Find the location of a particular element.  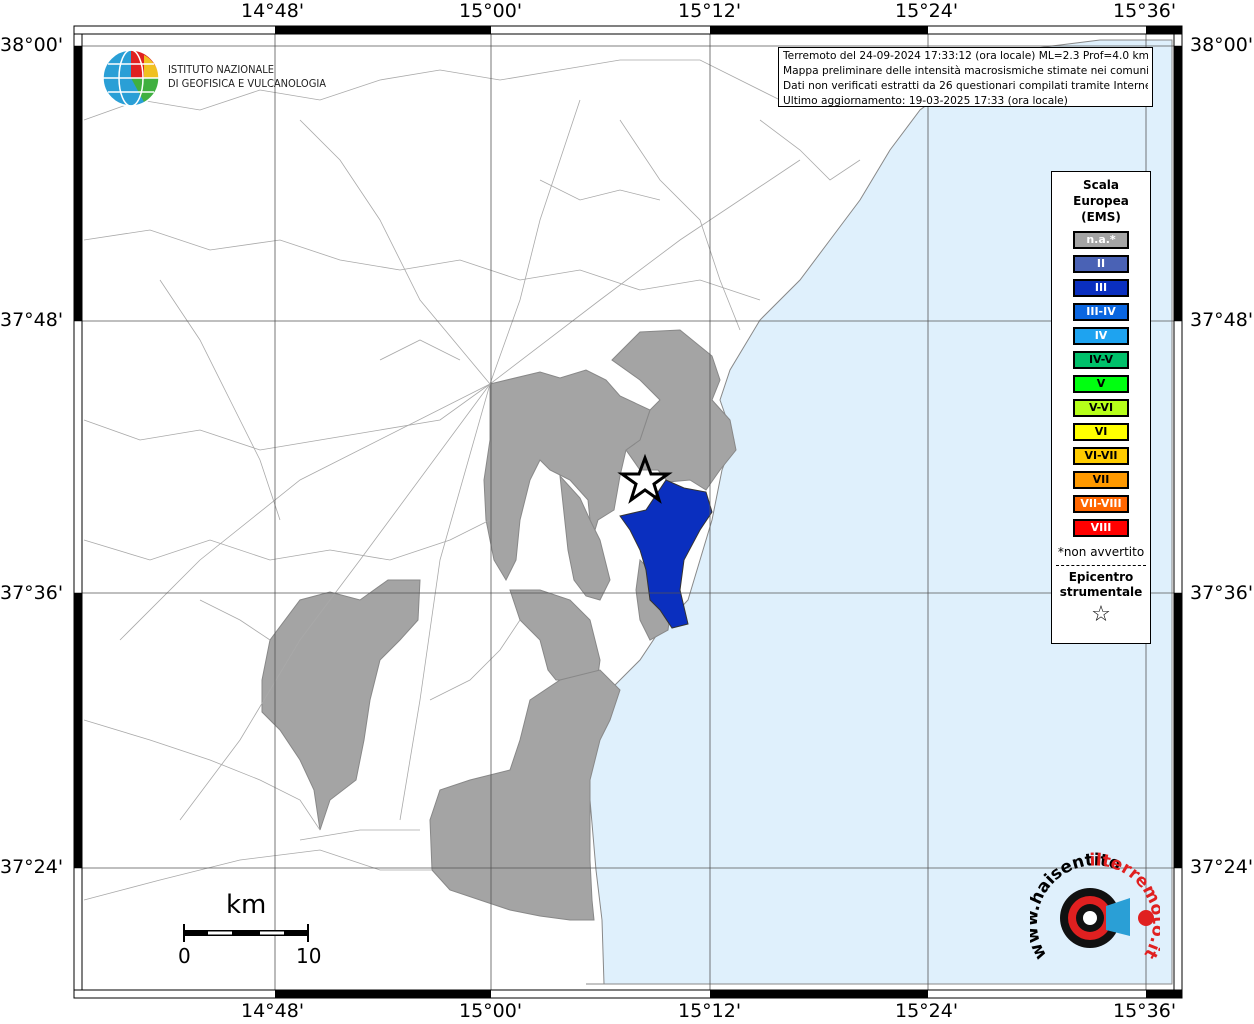

lon-tick-bottom-2: 15°00' is located at coordinates (491, 1011).